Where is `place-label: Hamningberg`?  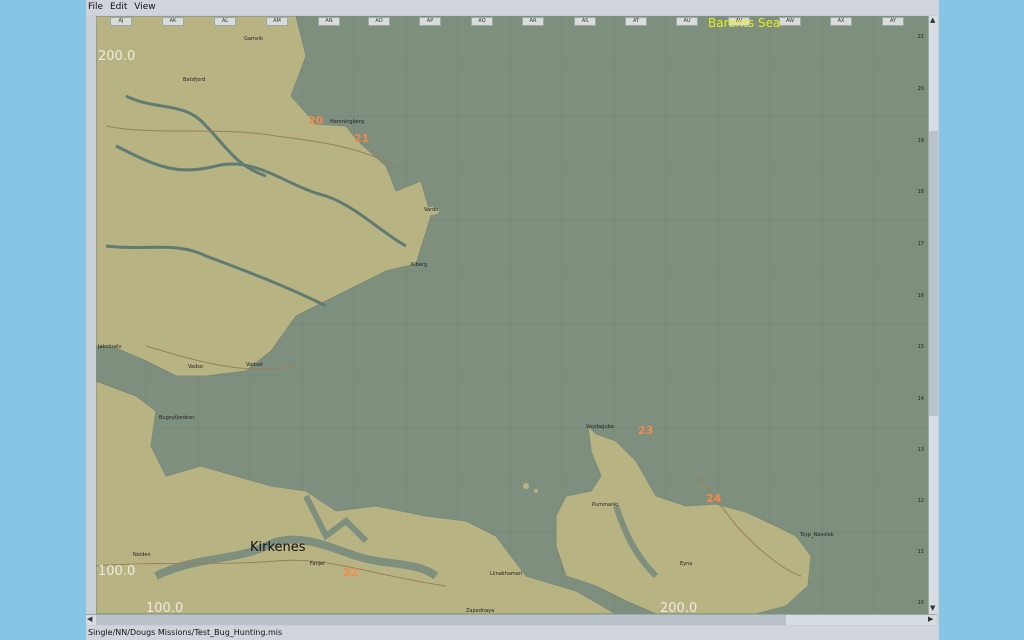 place-label: Hamningberg is located at coordinates (347, 122).